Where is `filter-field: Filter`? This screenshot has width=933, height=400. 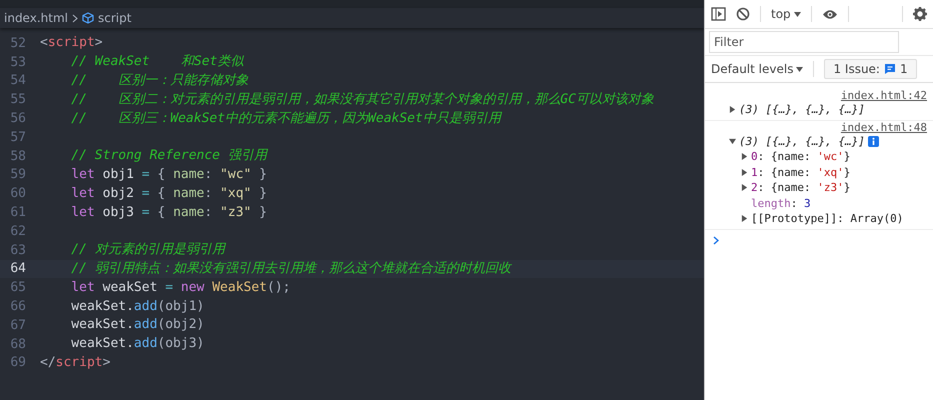
filter-field: Filter is located at coordinates (804, 42).